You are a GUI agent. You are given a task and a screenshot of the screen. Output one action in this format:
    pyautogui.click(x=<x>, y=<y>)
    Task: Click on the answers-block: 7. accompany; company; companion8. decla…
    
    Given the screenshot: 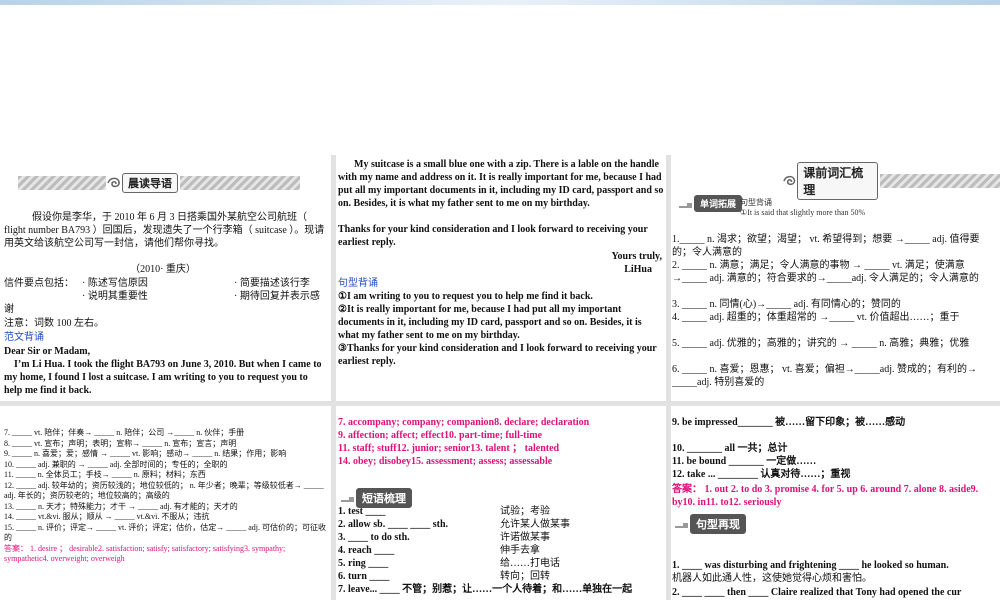 What is the action you would take?
    pyautogui.click(x=501, y=442)
    